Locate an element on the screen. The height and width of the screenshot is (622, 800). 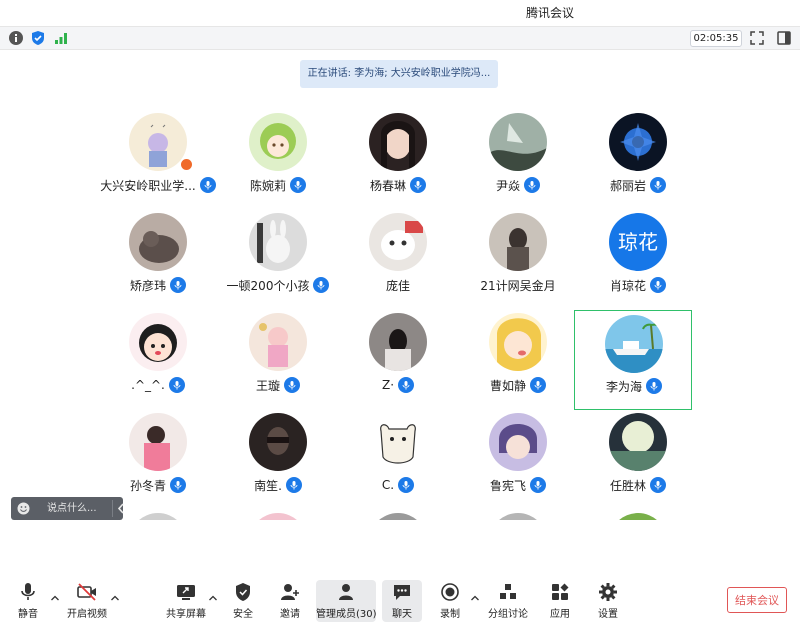
participant-tile-active-speaker: 李为海 is located at coordinates (633, 360).